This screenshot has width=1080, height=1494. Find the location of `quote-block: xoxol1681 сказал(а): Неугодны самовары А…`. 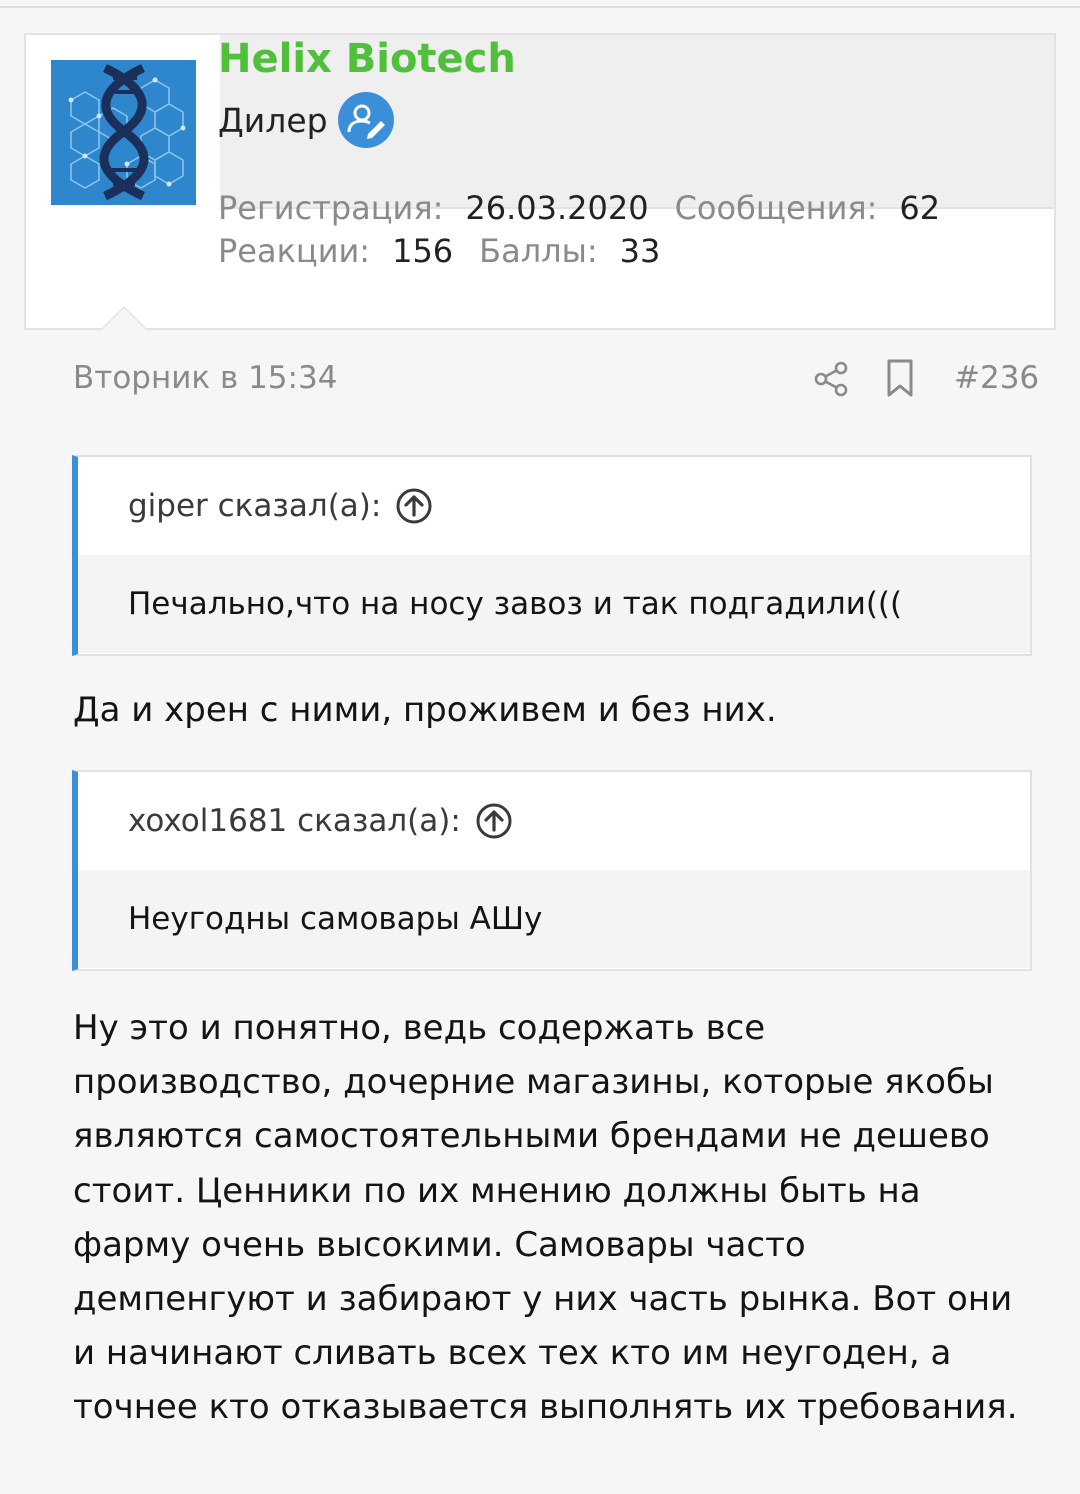

quote-block: xoxol1681 сказал(а): Неугодны самовары А… is located at coordinates (552, 870).